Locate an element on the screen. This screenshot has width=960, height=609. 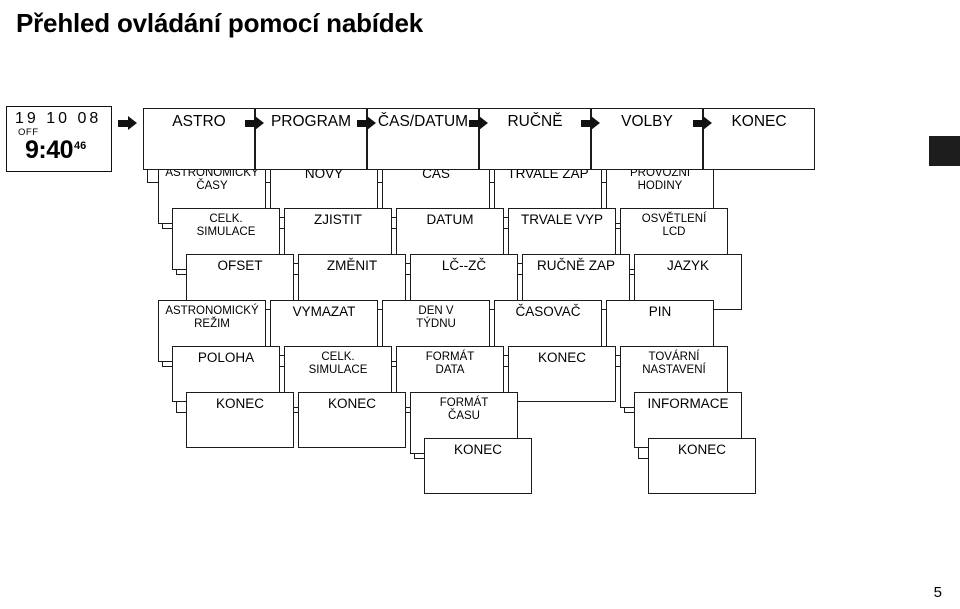
menu-item-label: PIN is located at coordinates (660, 311).